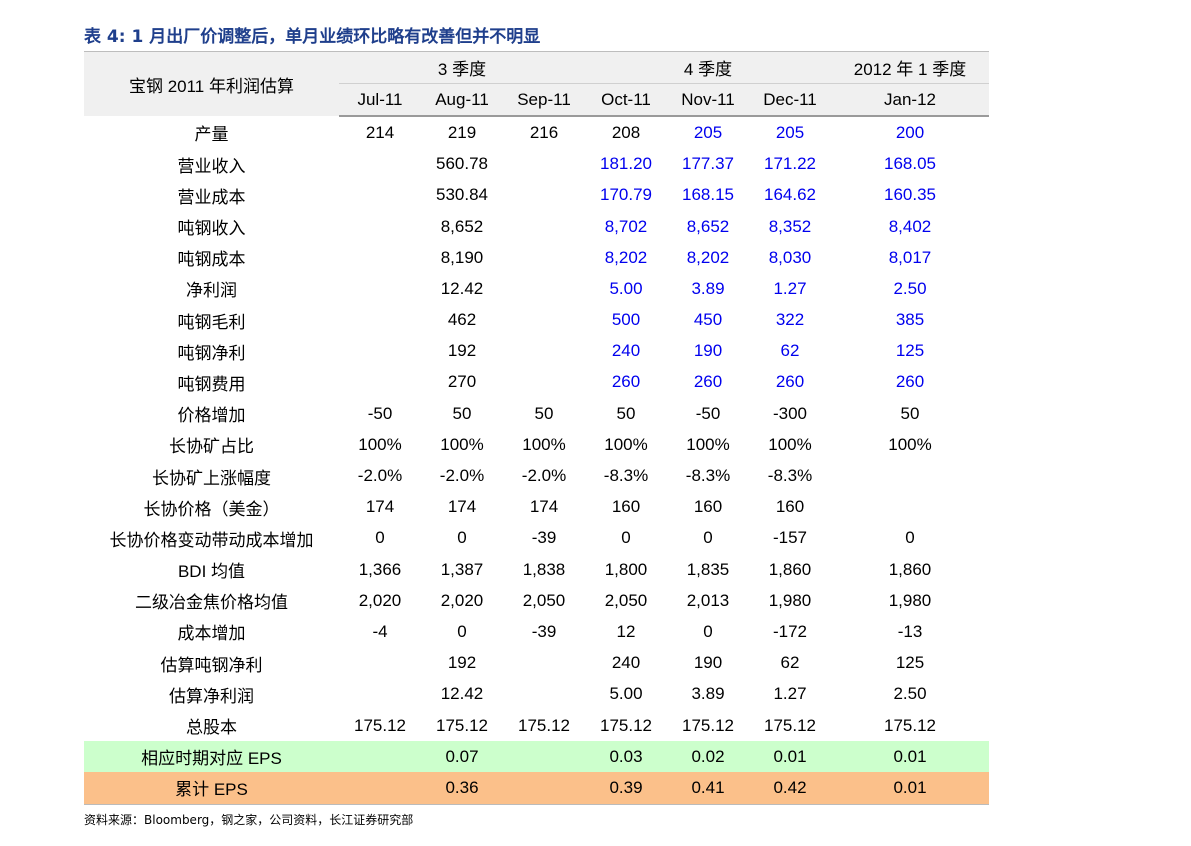  What do you see at coordinates (790, 631) in the screenshot?
I see `table-cell: -172` at bounding box center [790, 631].